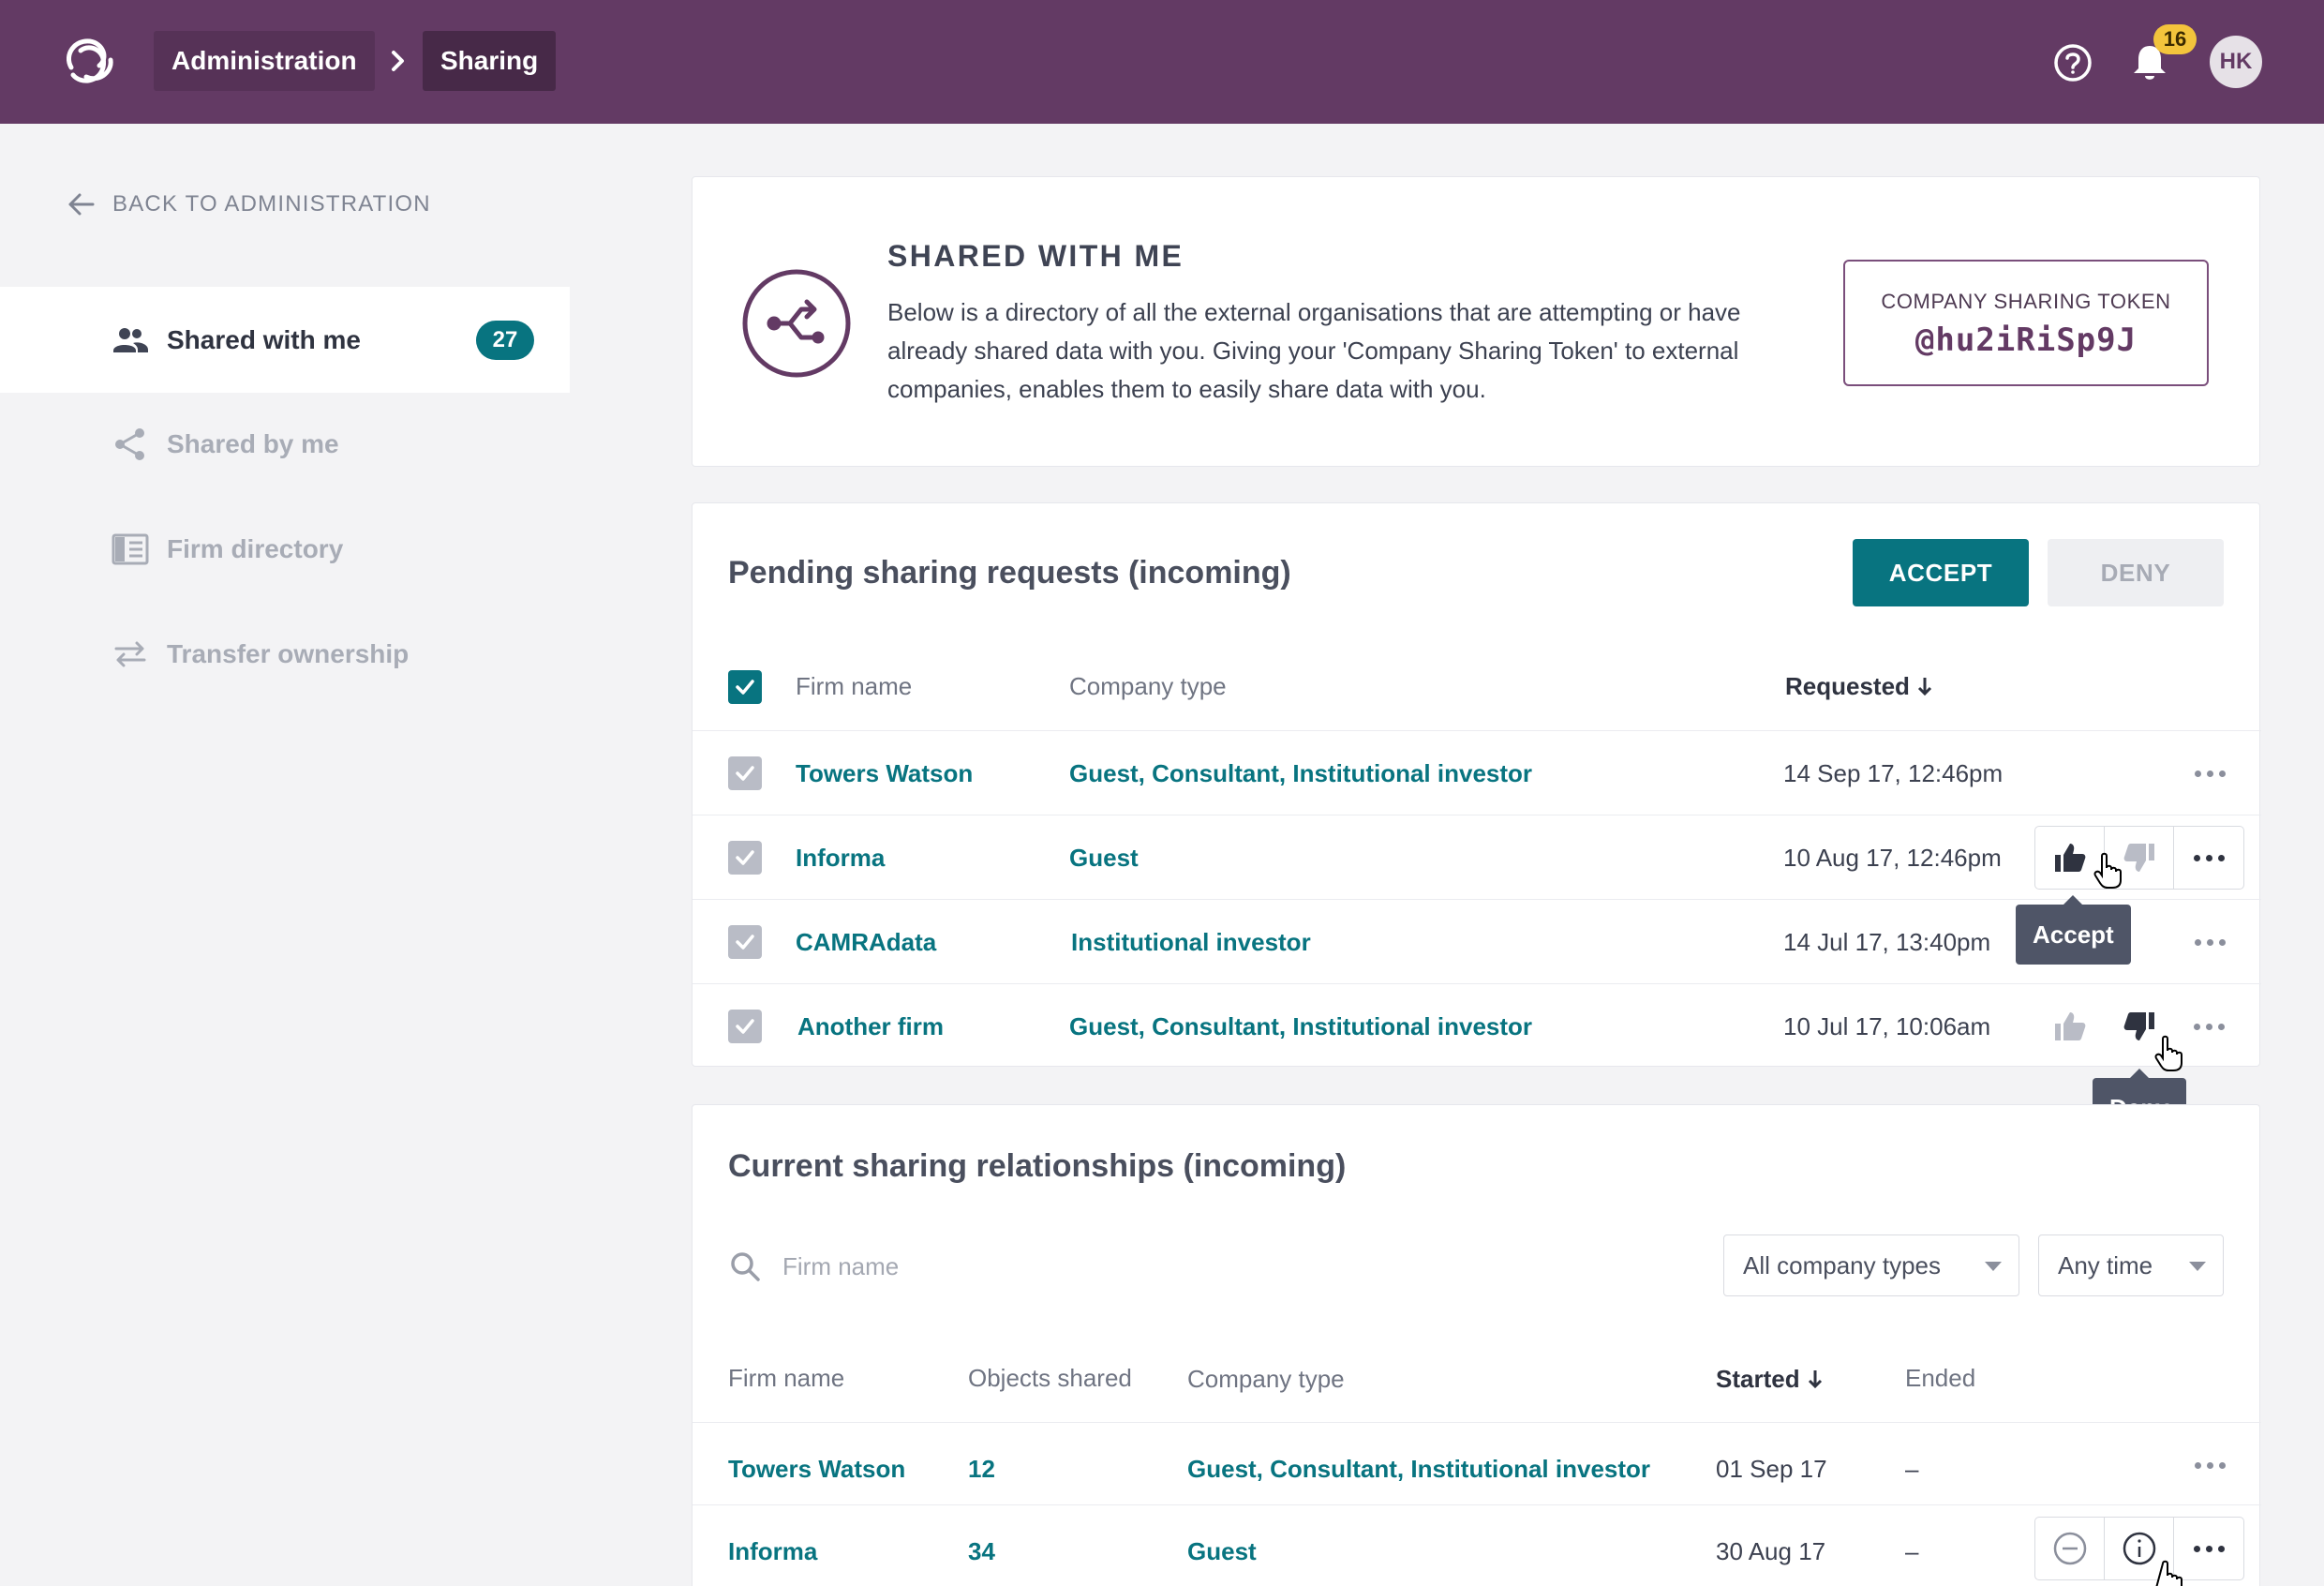 Image resolution: width=2324 pixels, height=1586 pixels. What do you see at coordinates (796, 323) in the screenshot?
I see `share-flow-icon` at bounding box center [796, 323].